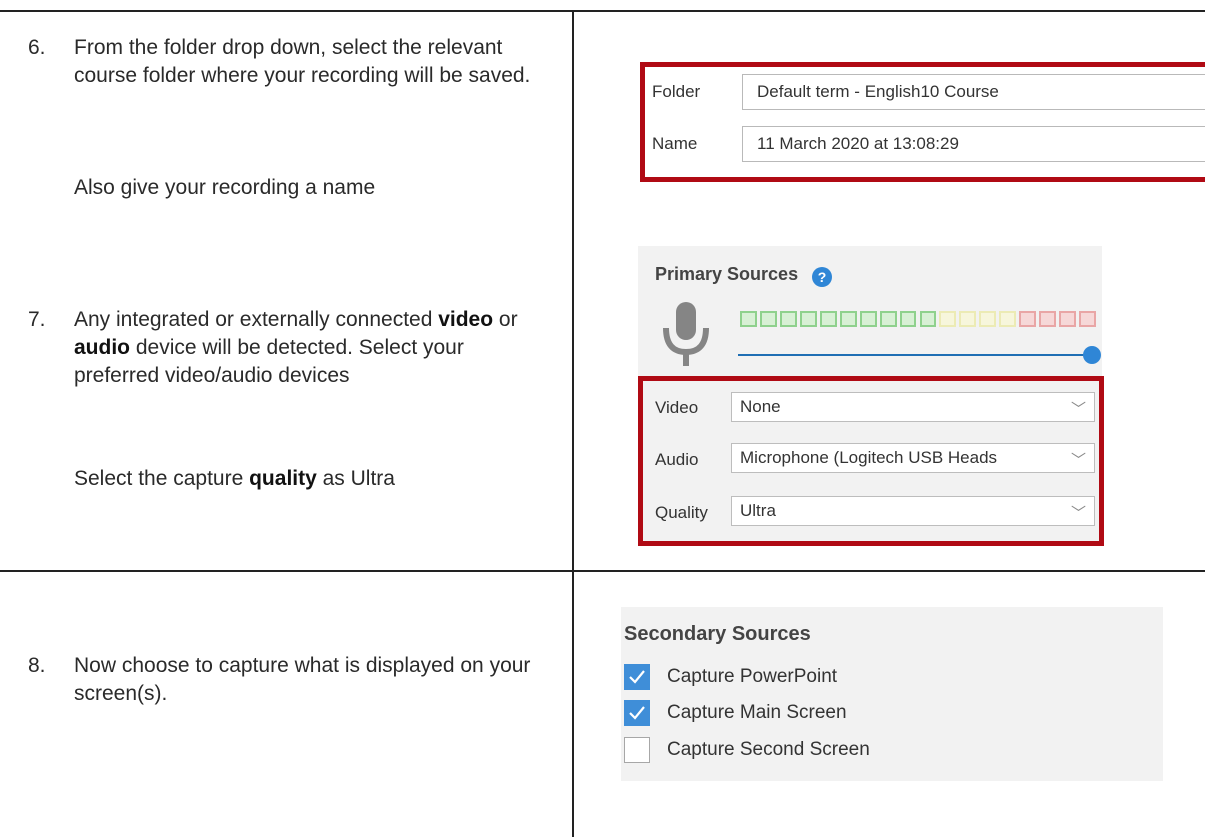  I want to click on step-subtext: Select the capture quality as Ultra, so click(234, 478).